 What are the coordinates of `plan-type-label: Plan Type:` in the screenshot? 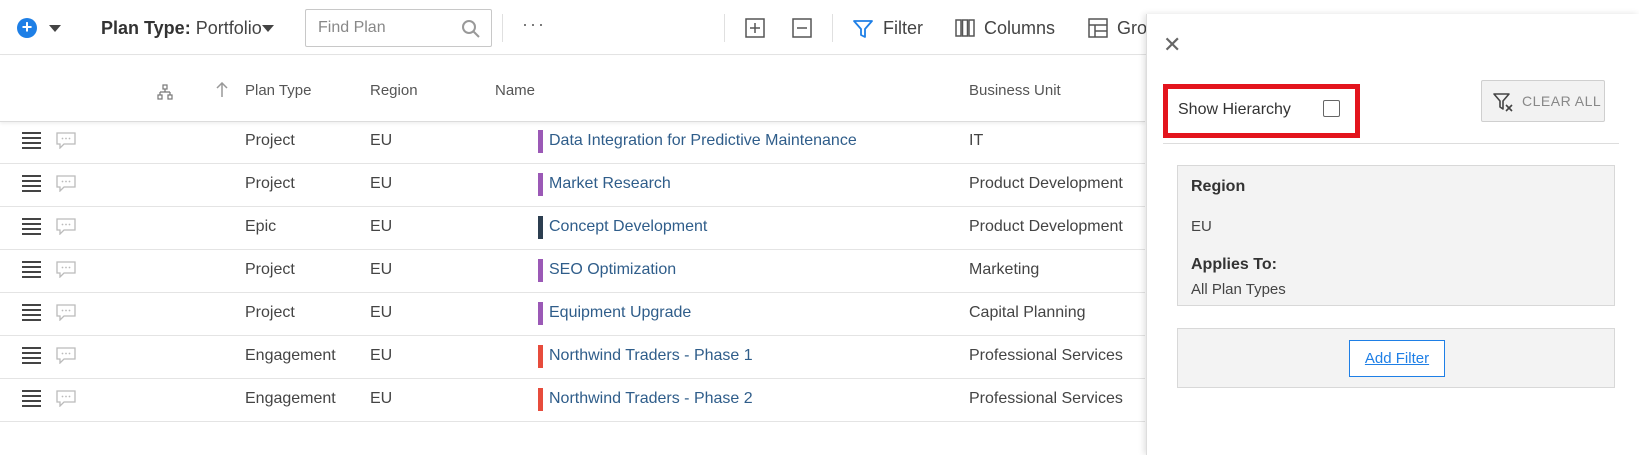 It's located at (146, 28).